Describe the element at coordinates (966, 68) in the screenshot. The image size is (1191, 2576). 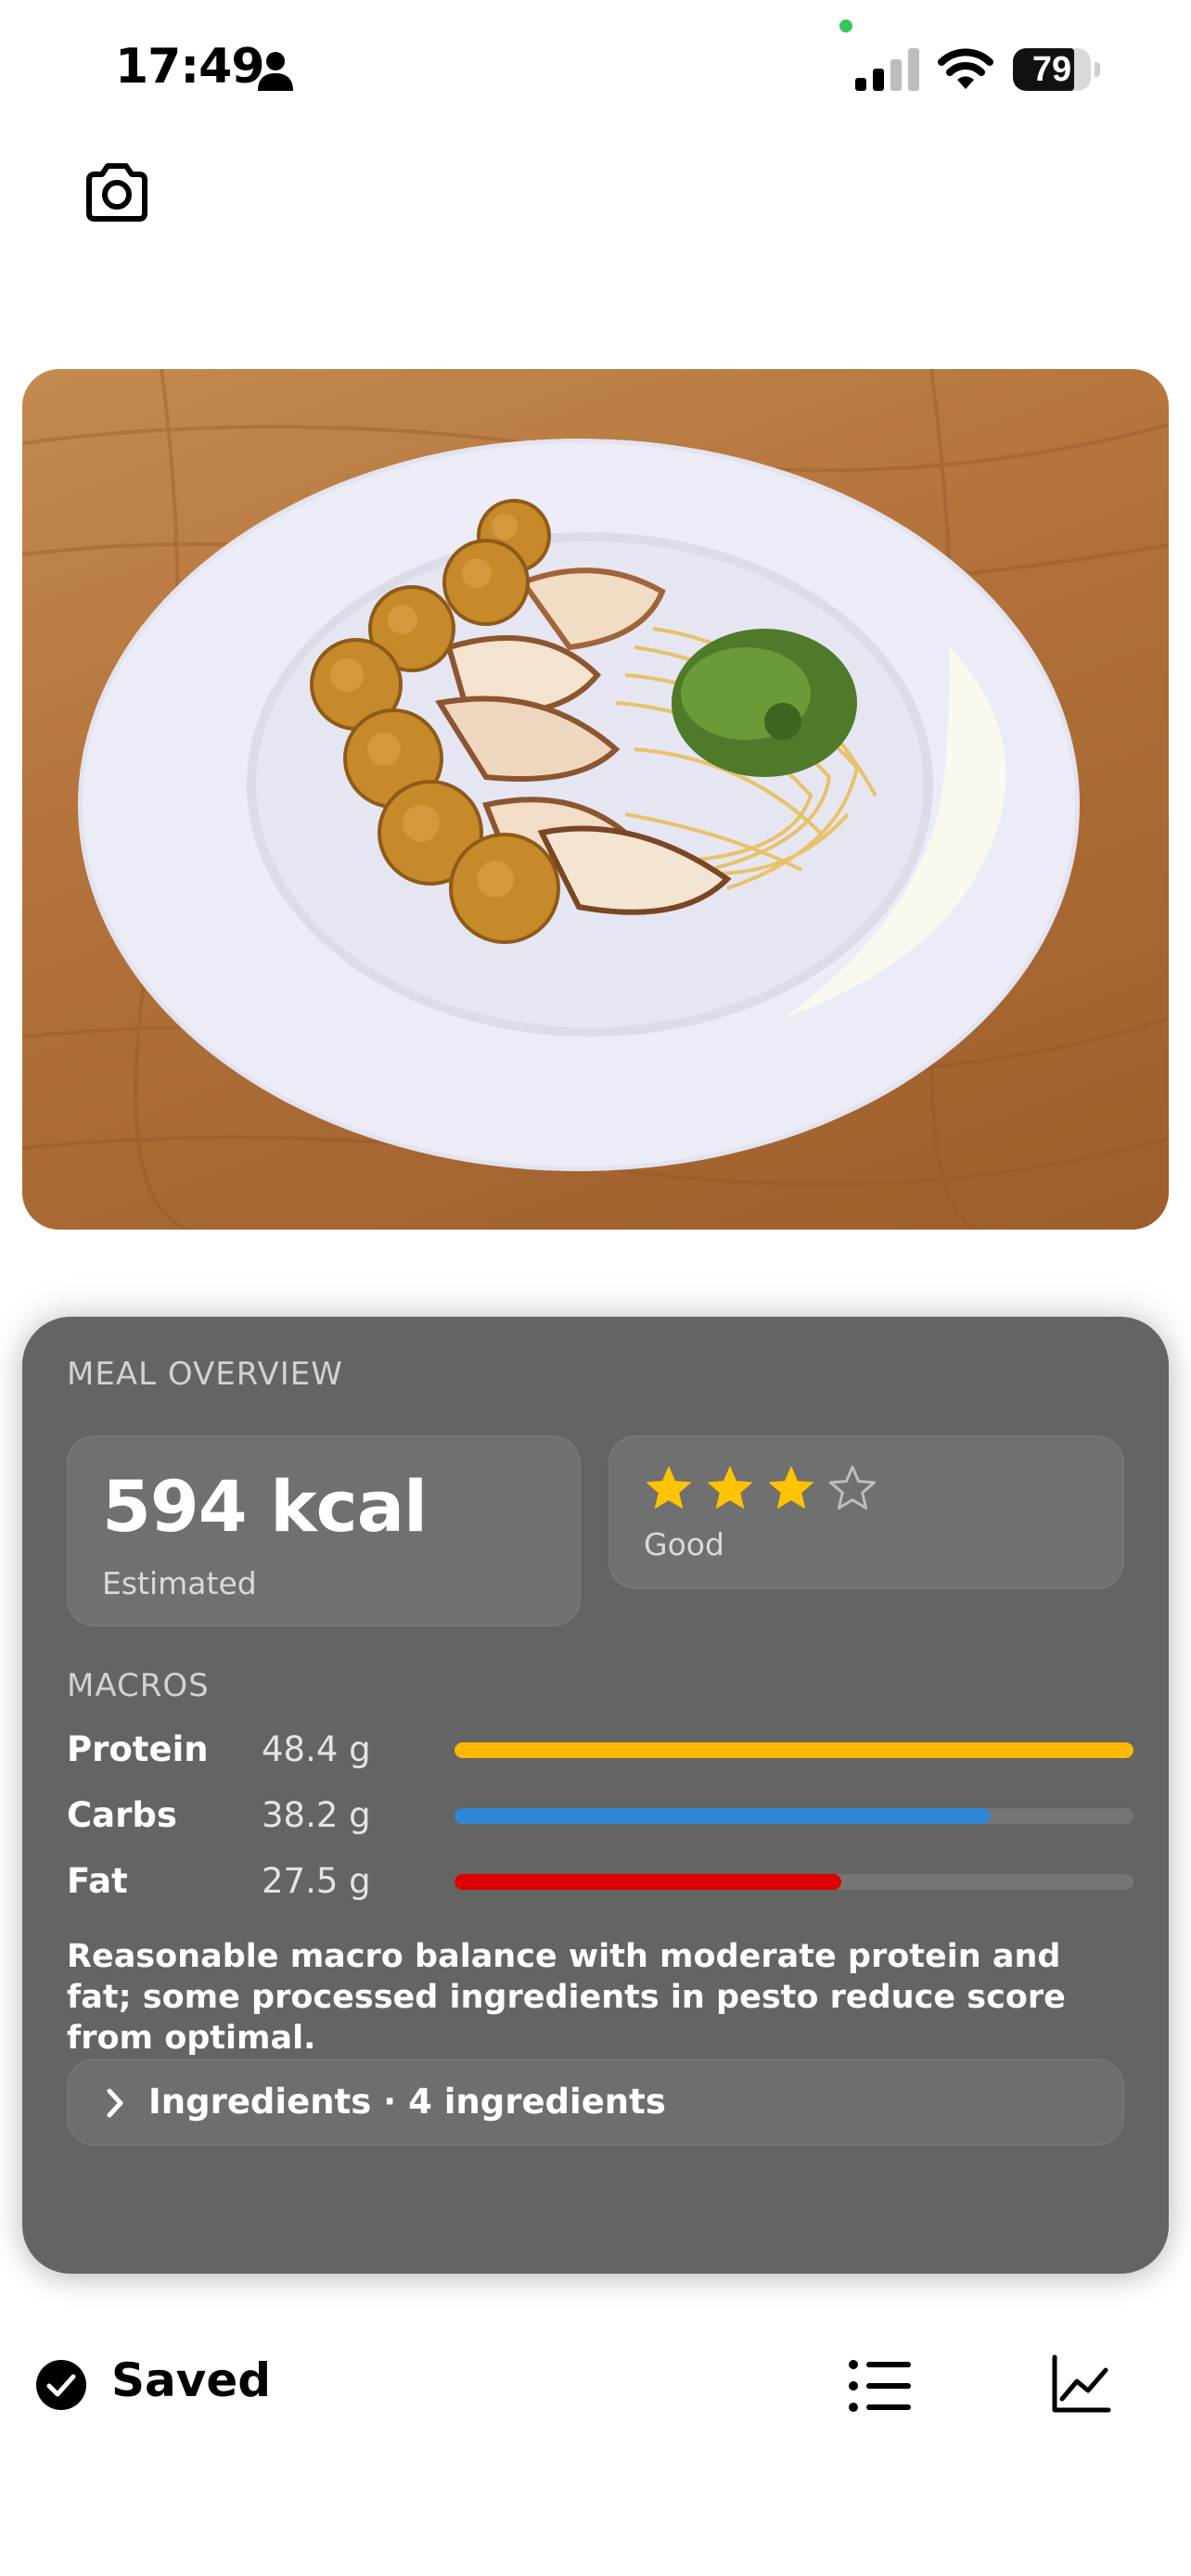
I see `wifi-icon` at that location.